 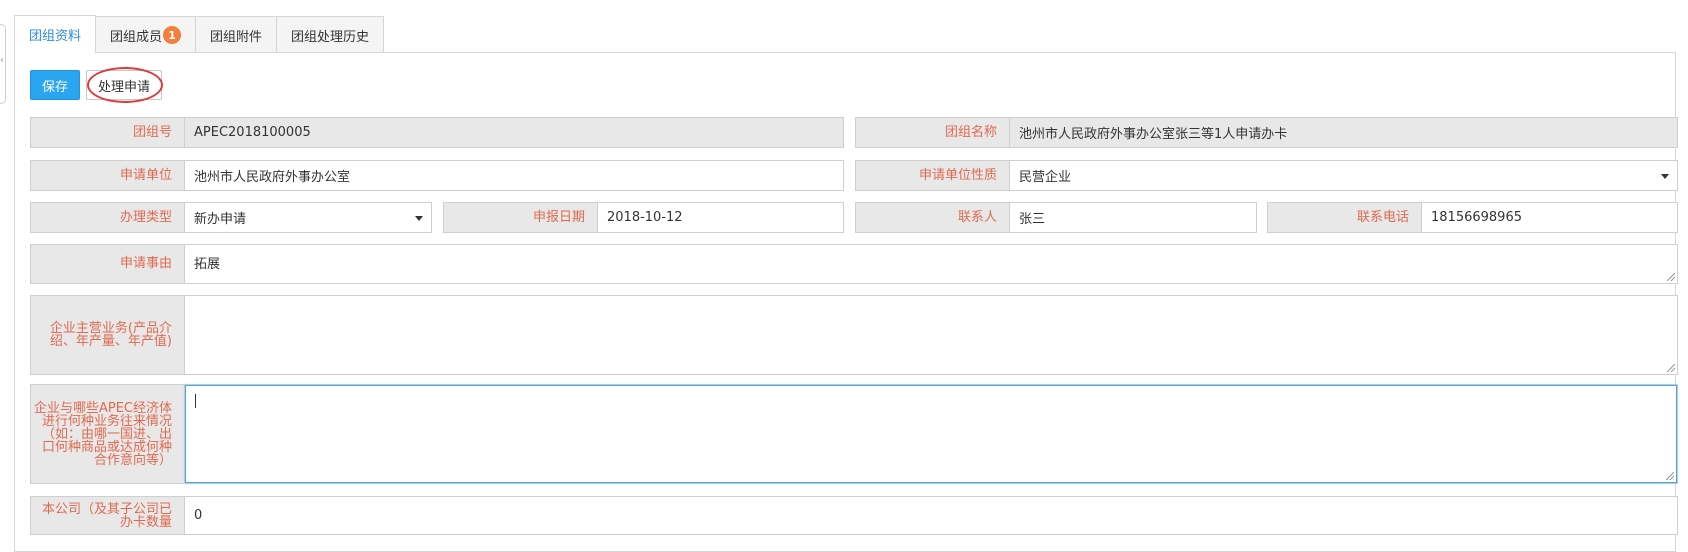 I want to click on main-business-label: 企业主营业务(产品介绍、年产量、年产值), so click(x=108, y=335).